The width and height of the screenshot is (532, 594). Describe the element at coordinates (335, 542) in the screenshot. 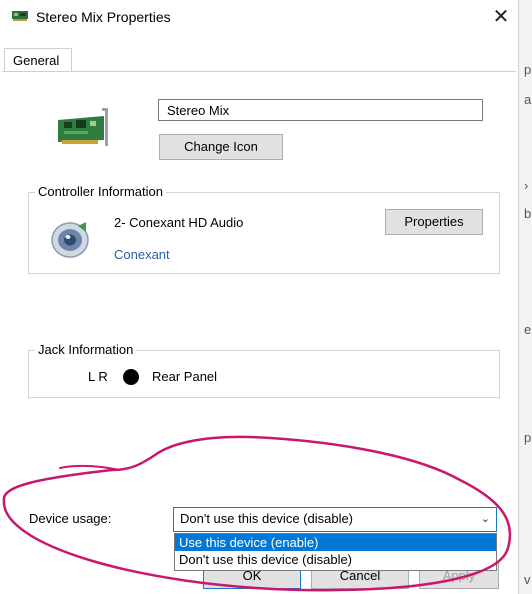

I see `option-enable: Use this device (enable)` at that location.